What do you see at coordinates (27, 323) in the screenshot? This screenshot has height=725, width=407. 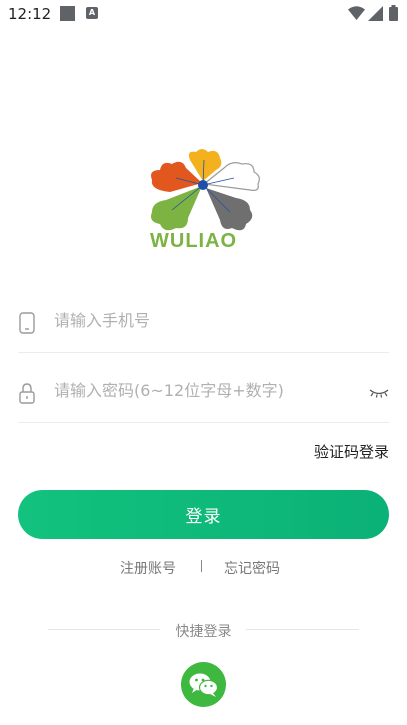 I see `phone-icon` at bounding box center [27, 323].